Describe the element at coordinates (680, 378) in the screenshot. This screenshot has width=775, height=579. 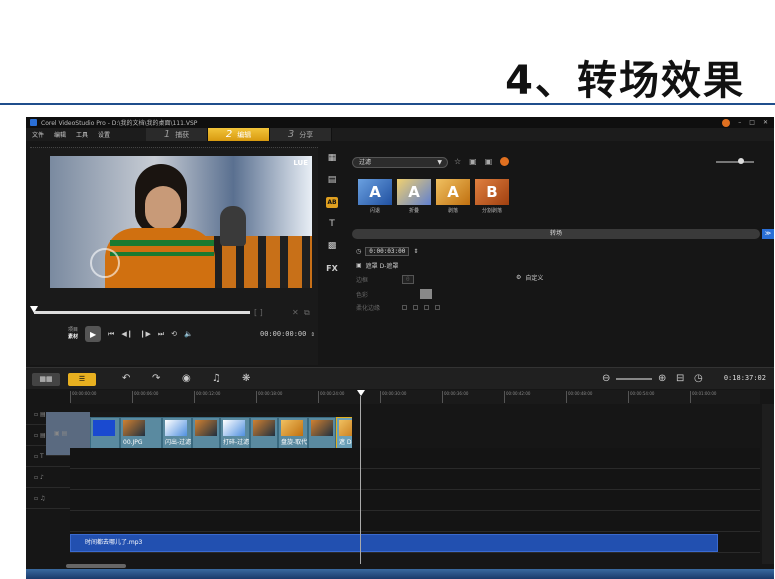
I see `fit-project-icon: ⊟` at that location.